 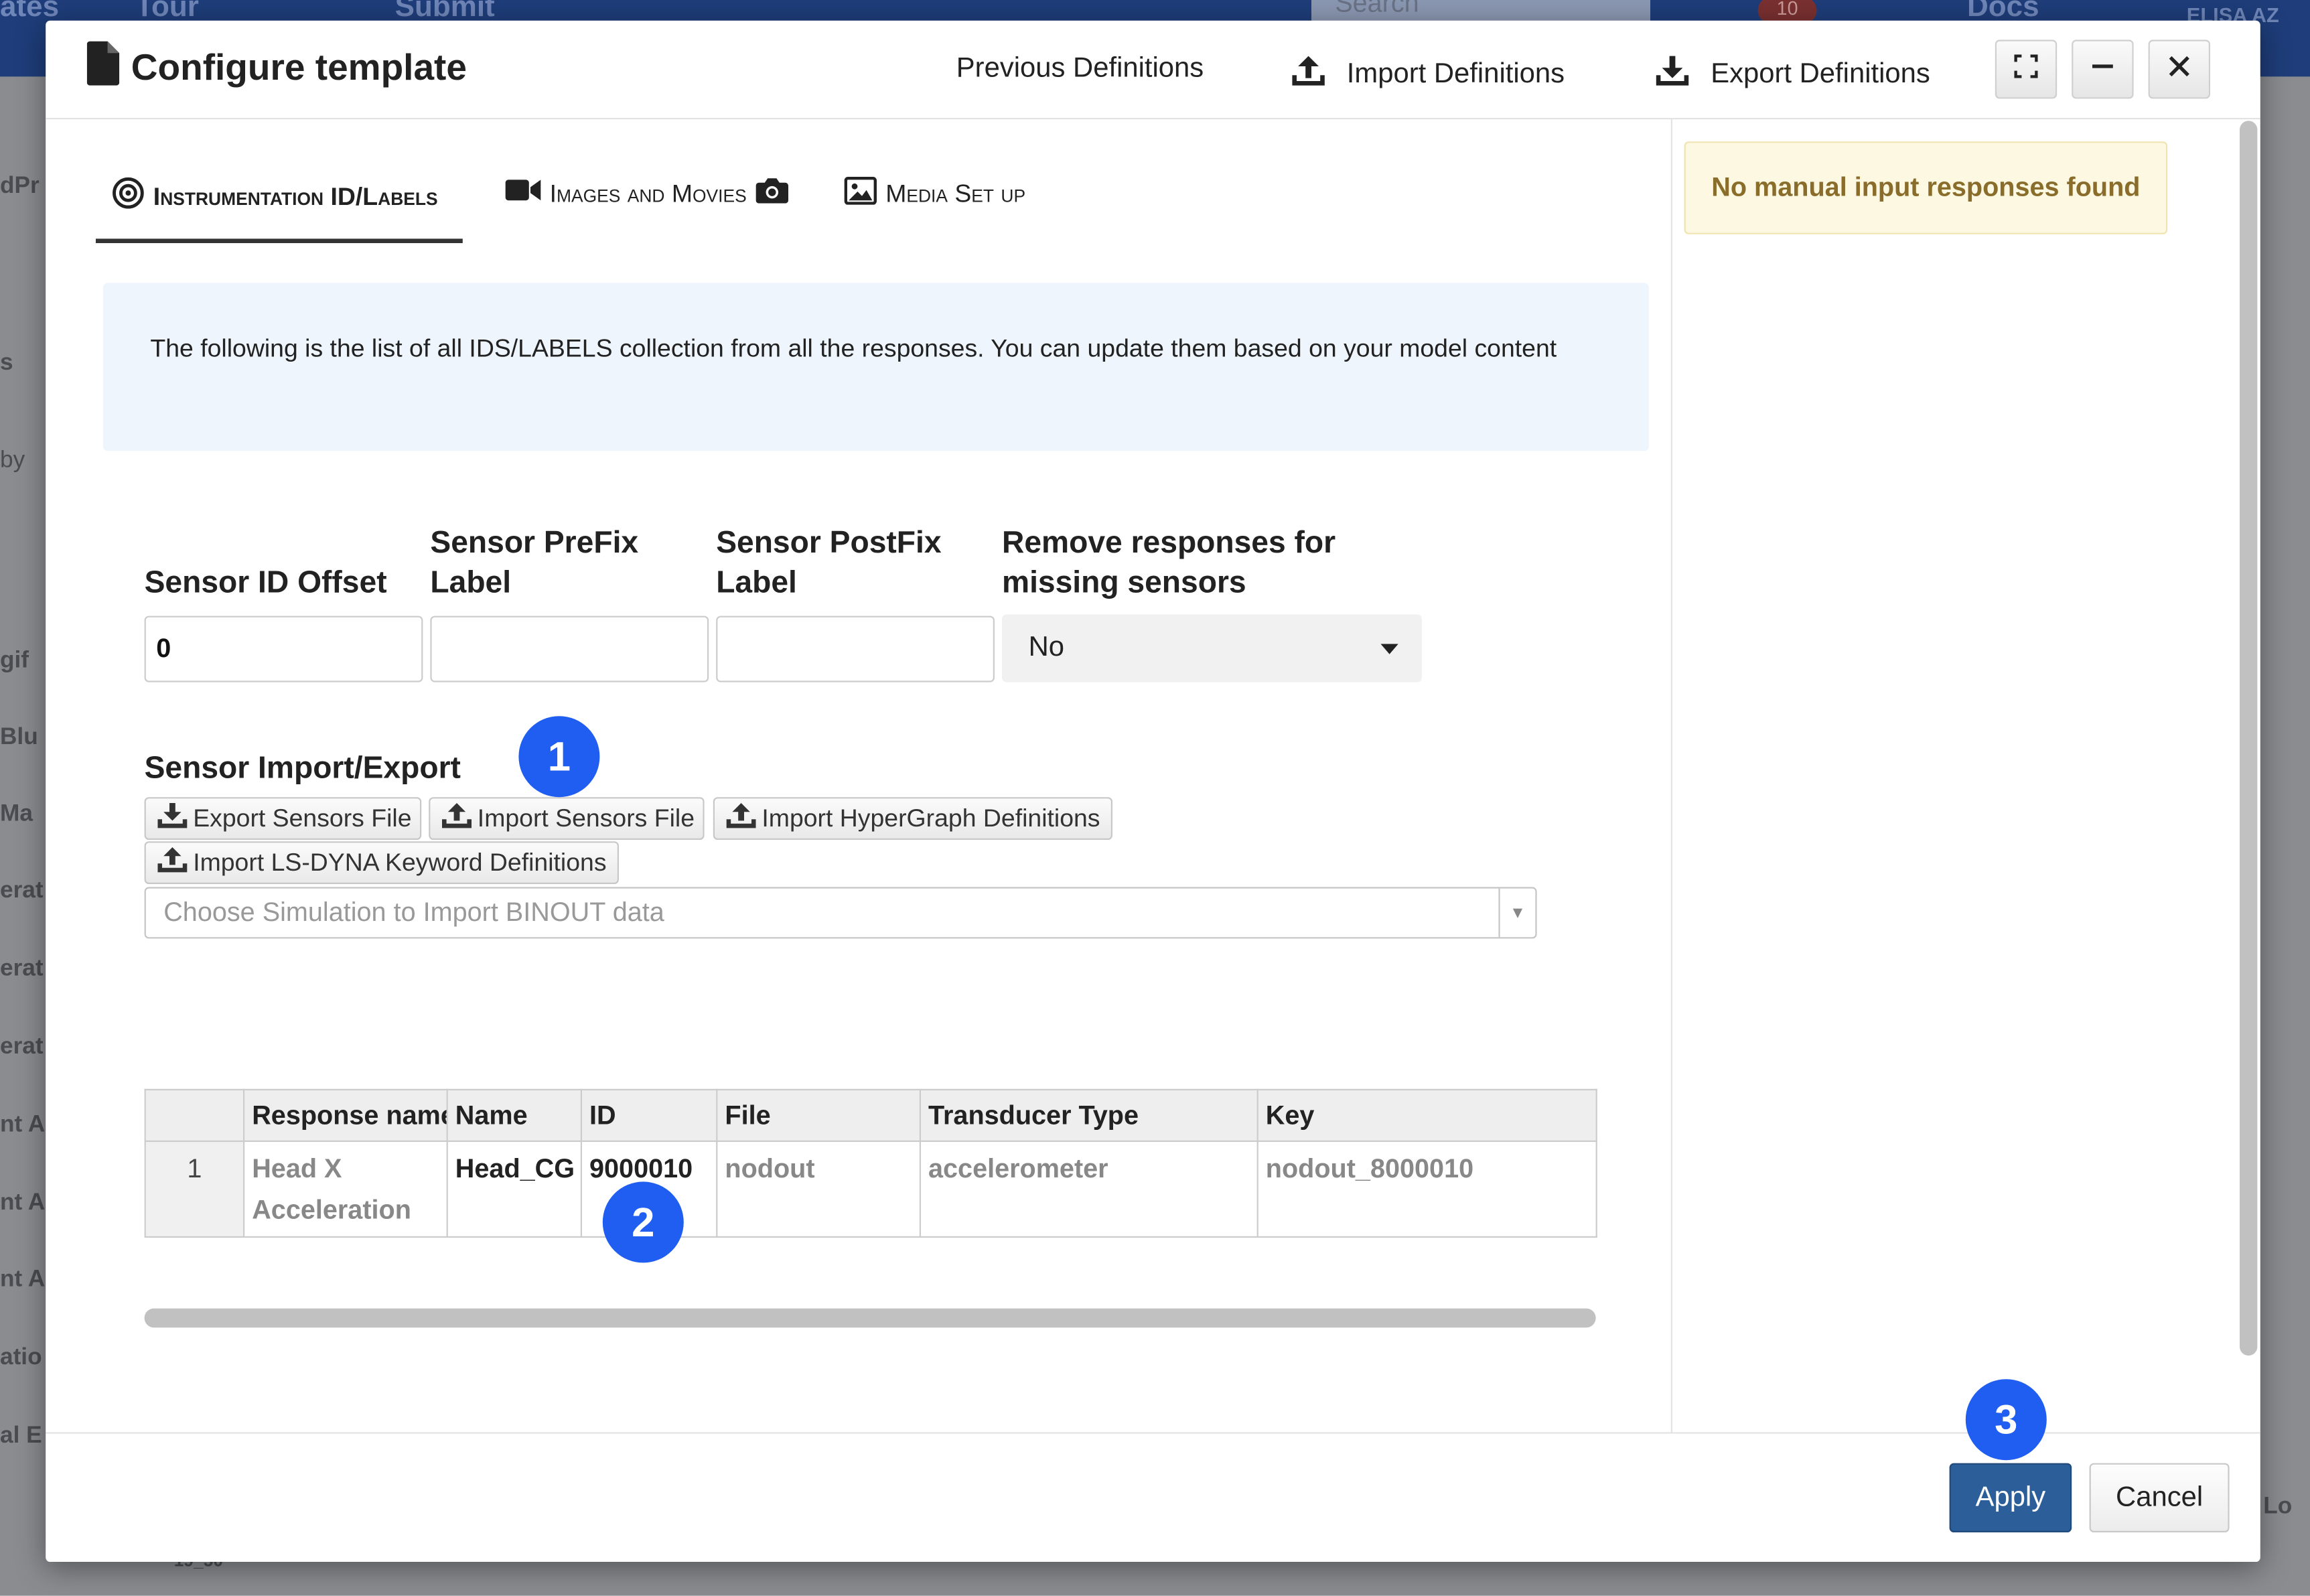 What do you see at coordinates (2278, 1507) in the screenshot?
I see `background-fragment: Lo` at bounding box center [2278, 1507].